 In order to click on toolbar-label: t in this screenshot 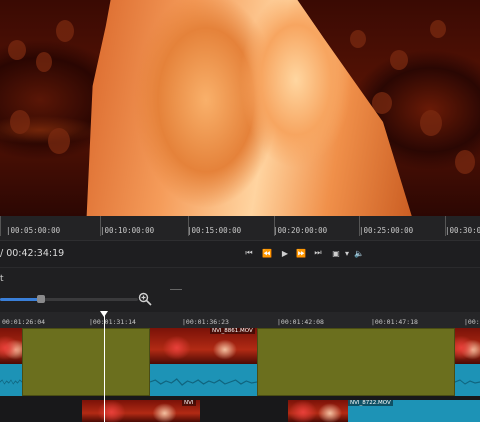, I will do `click(2, 279)`.